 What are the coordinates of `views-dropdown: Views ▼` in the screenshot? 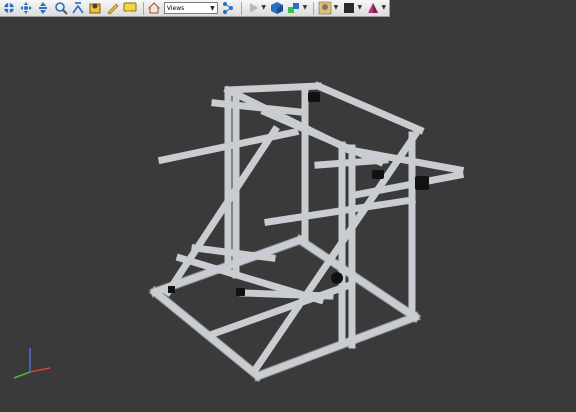 It's located at (190, 8).